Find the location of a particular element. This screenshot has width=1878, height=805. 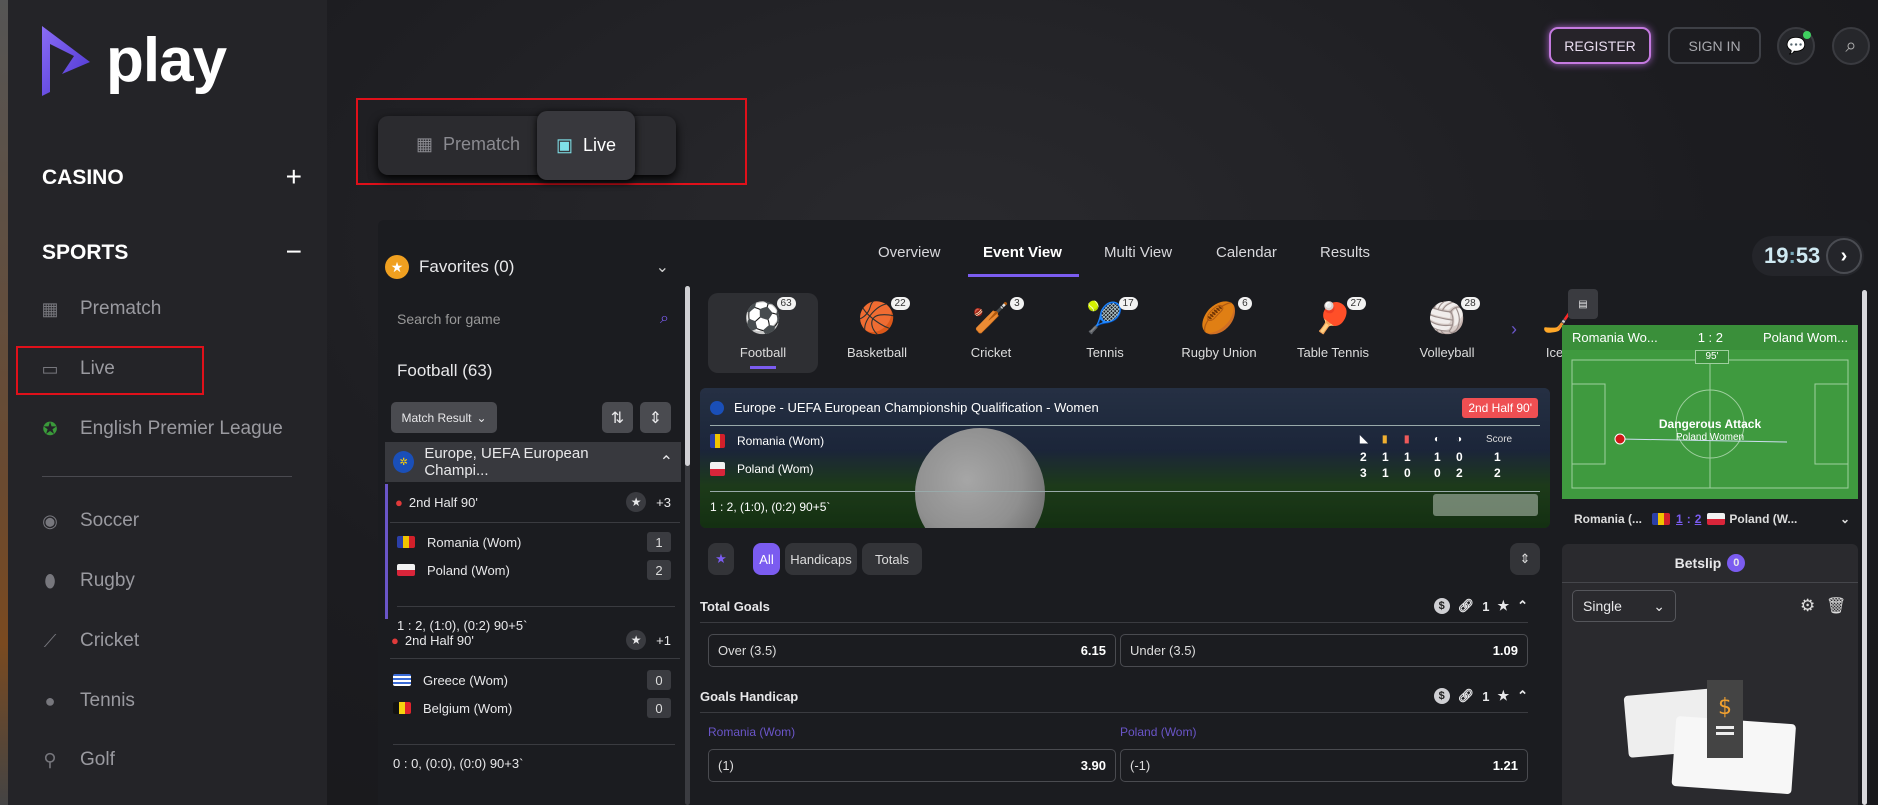

team-name: Romania (Wom) is located at coordinates (781, 441).